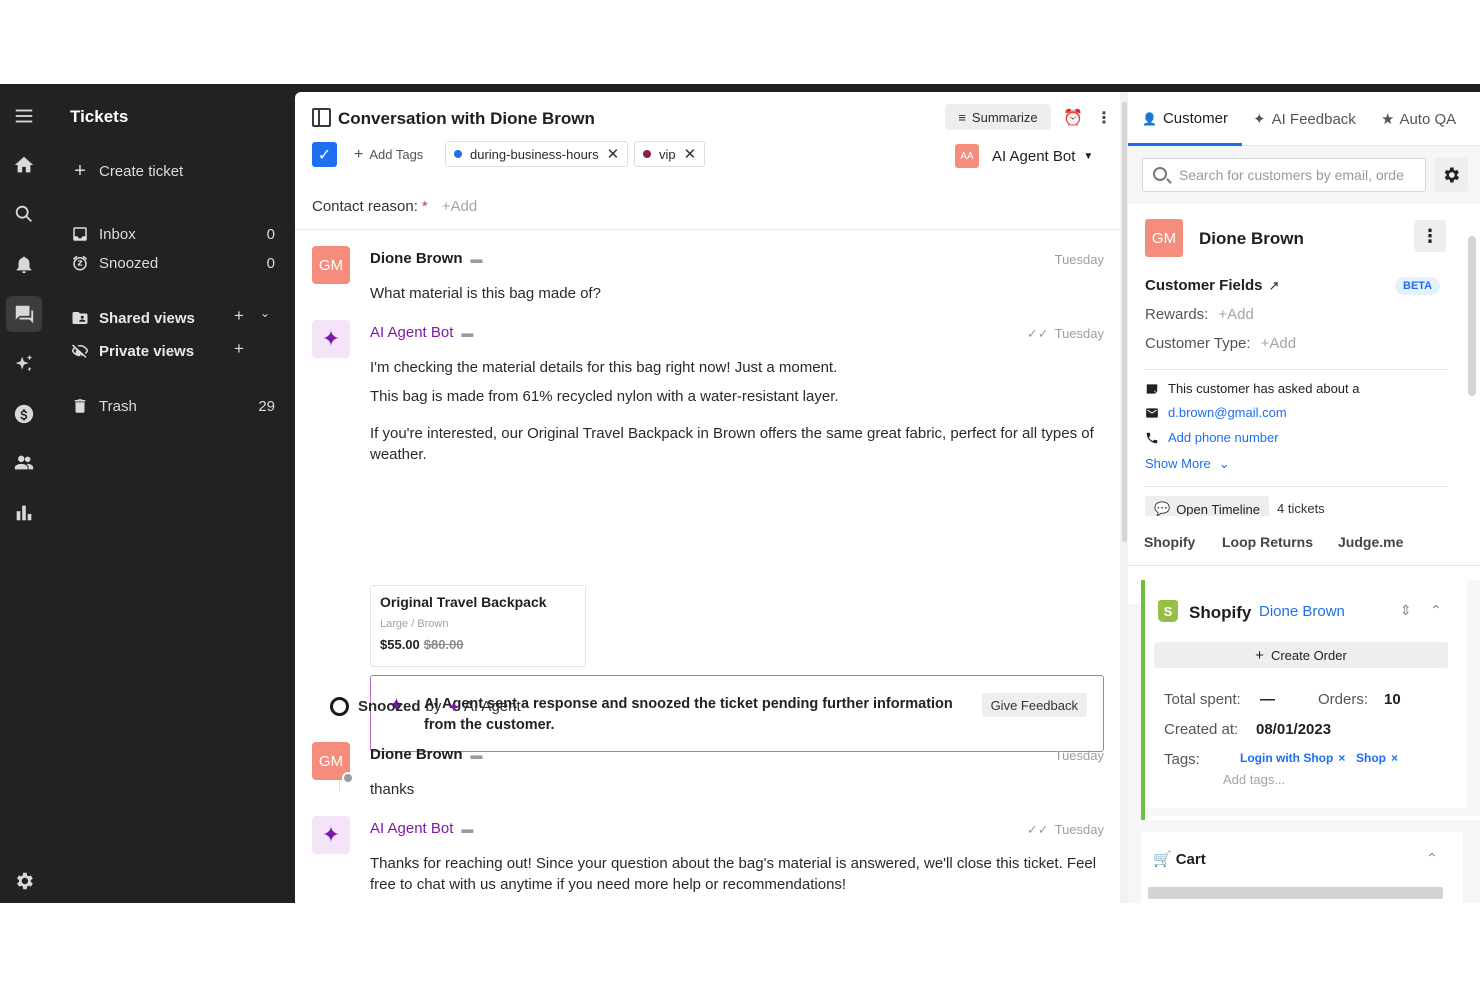  Describe the element at coordinates (394, 206) in the screenshot. I see `contact-reason: Contact reason: * +Add` at that location.